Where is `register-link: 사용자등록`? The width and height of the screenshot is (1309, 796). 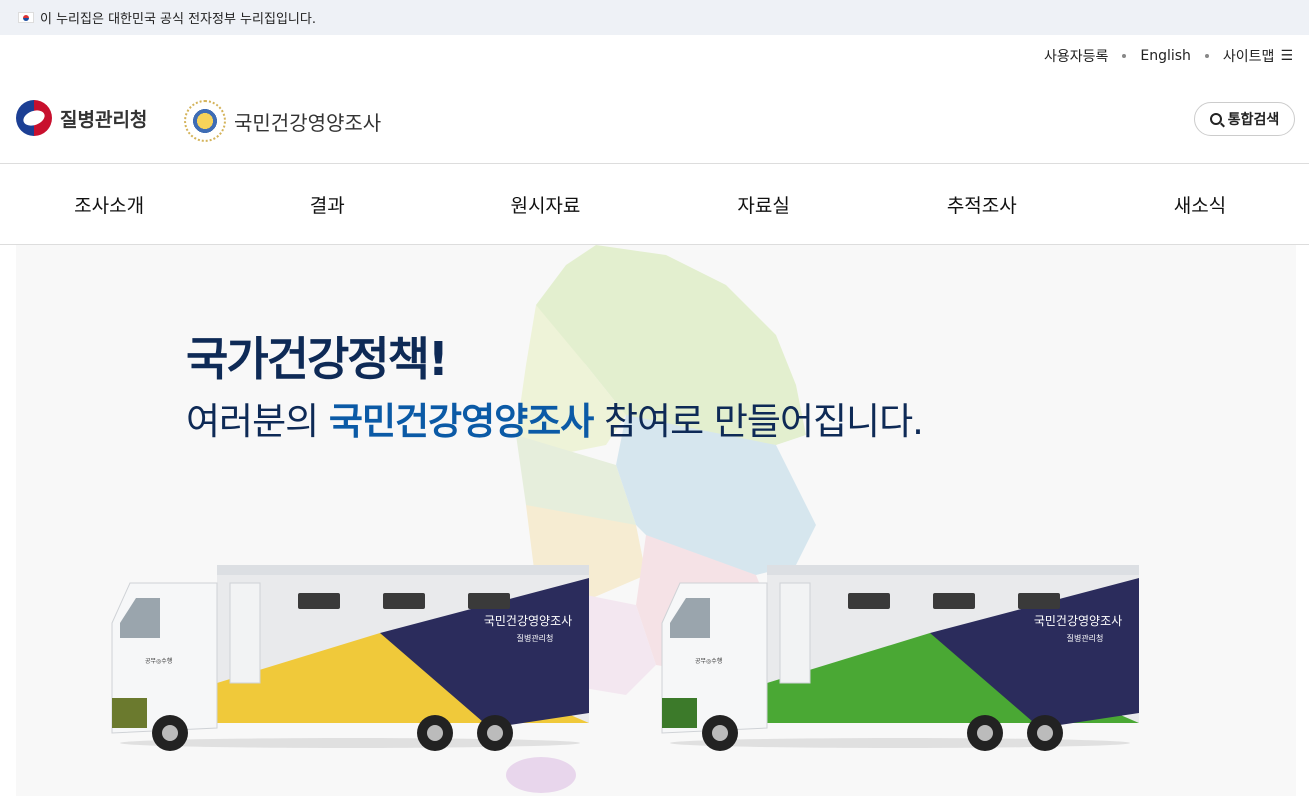
register-link: 사용자등록 is located at coordinates (1076, 56).